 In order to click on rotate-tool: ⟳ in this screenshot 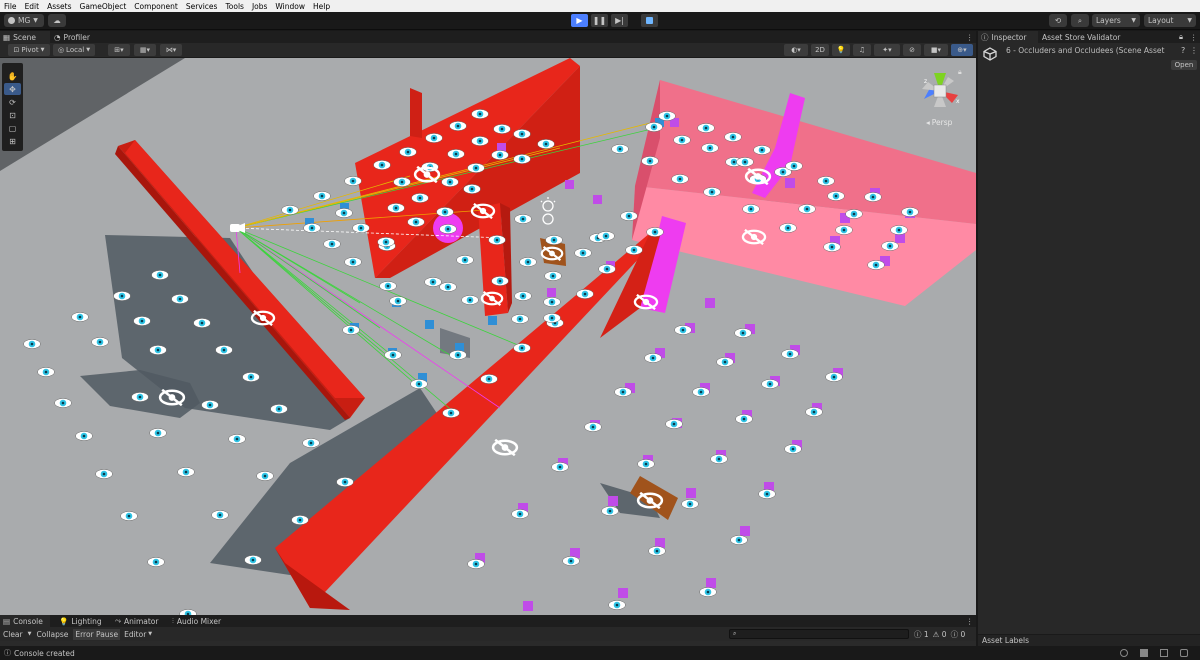, I will do `click(12, 102)`.